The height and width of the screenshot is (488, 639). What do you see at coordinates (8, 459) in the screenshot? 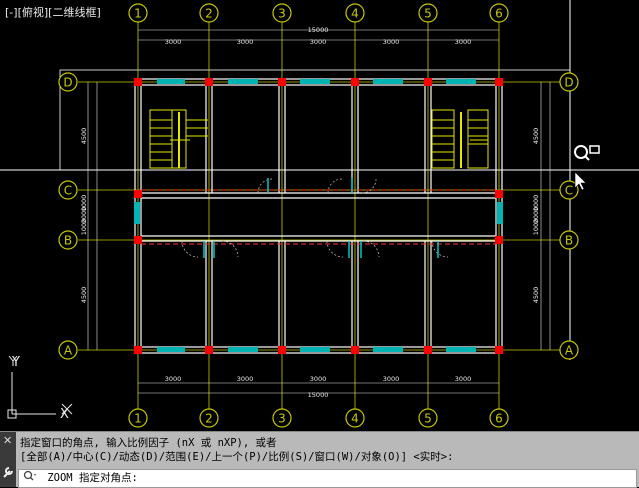
I see `command-line-handle: ✕` at bounding box center [8, 459].